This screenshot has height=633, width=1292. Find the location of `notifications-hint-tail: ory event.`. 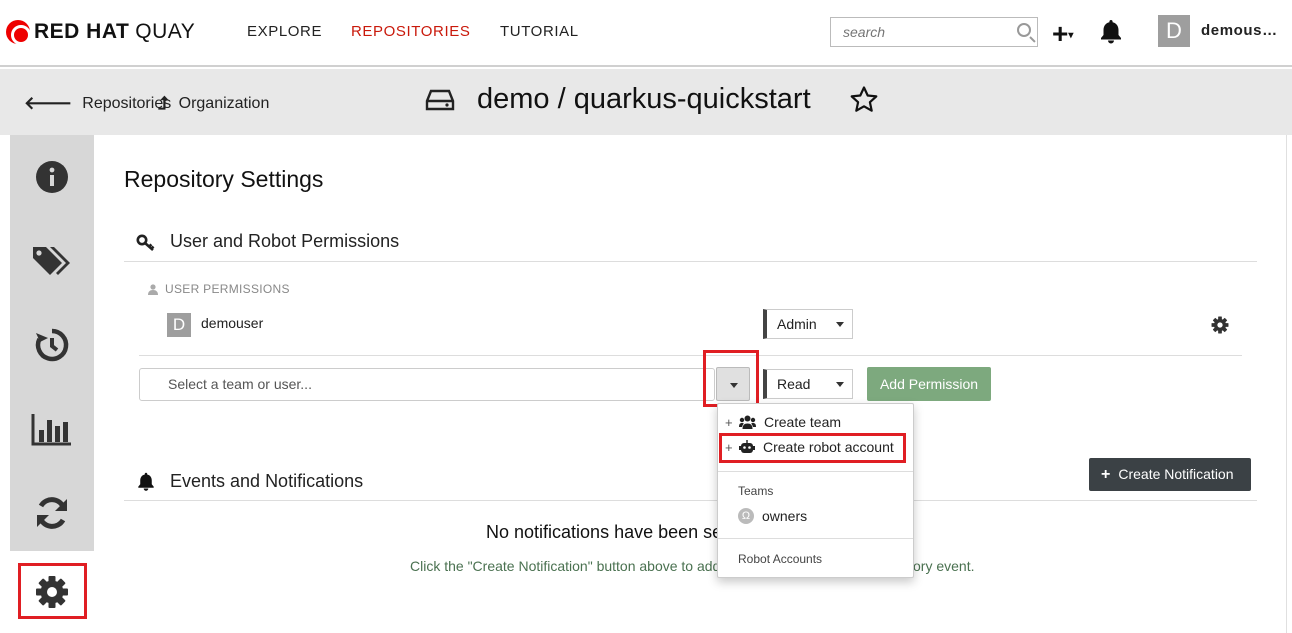

notifications-hint-tail: ory event. is located at coordinates (944, 566).